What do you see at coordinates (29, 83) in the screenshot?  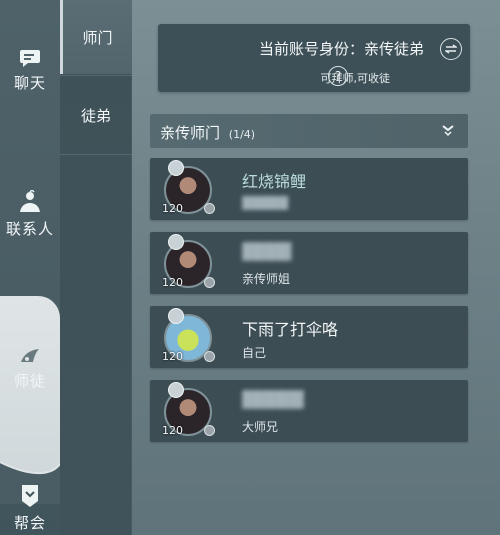 I see `rail-chat-label: 聊天` at bounding box center [29, 83].